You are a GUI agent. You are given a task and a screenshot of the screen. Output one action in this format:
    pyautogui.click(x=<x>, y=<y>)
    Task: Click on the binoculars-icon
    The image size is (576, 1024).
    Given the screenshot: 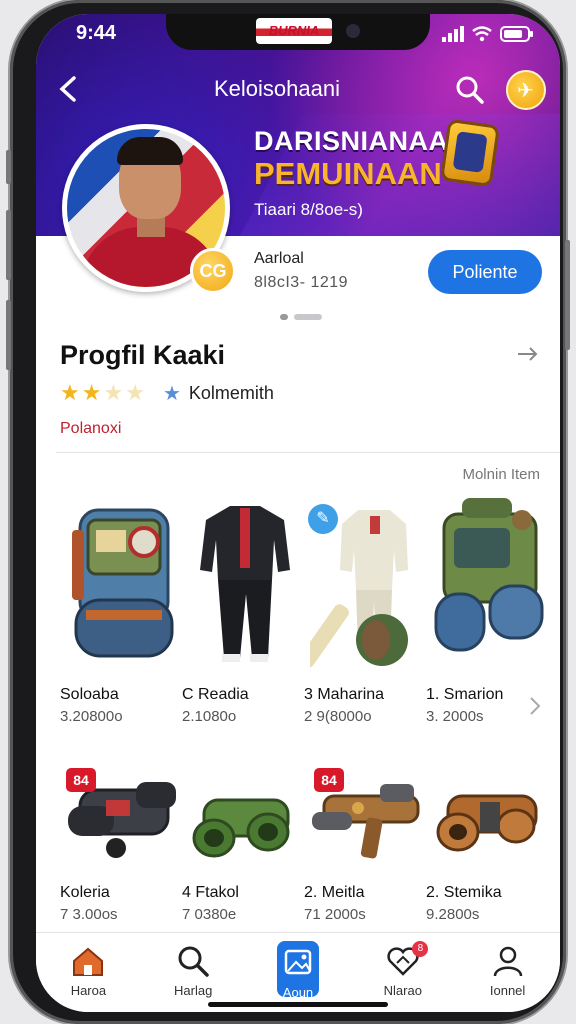 What is the action you would take?
    pyautogui.click(x=241, y=828)
    